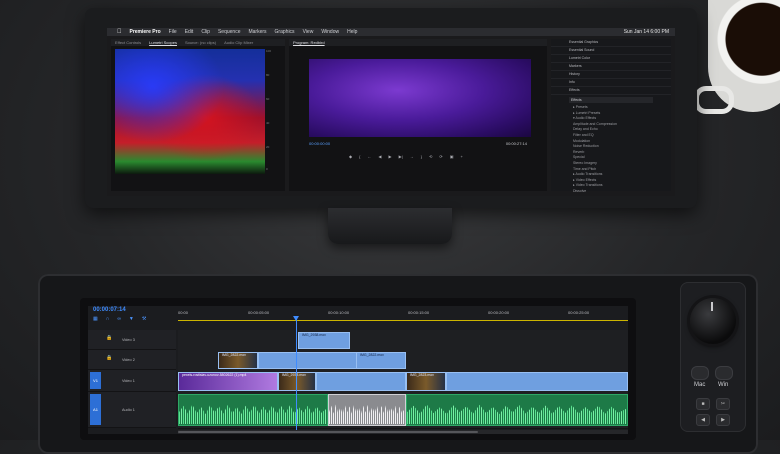 The height and width of the screenshot is (454, 780). Describe the element at coordinates (268, 75) in the screenshot. I see `scope-tick: 80` at that location.